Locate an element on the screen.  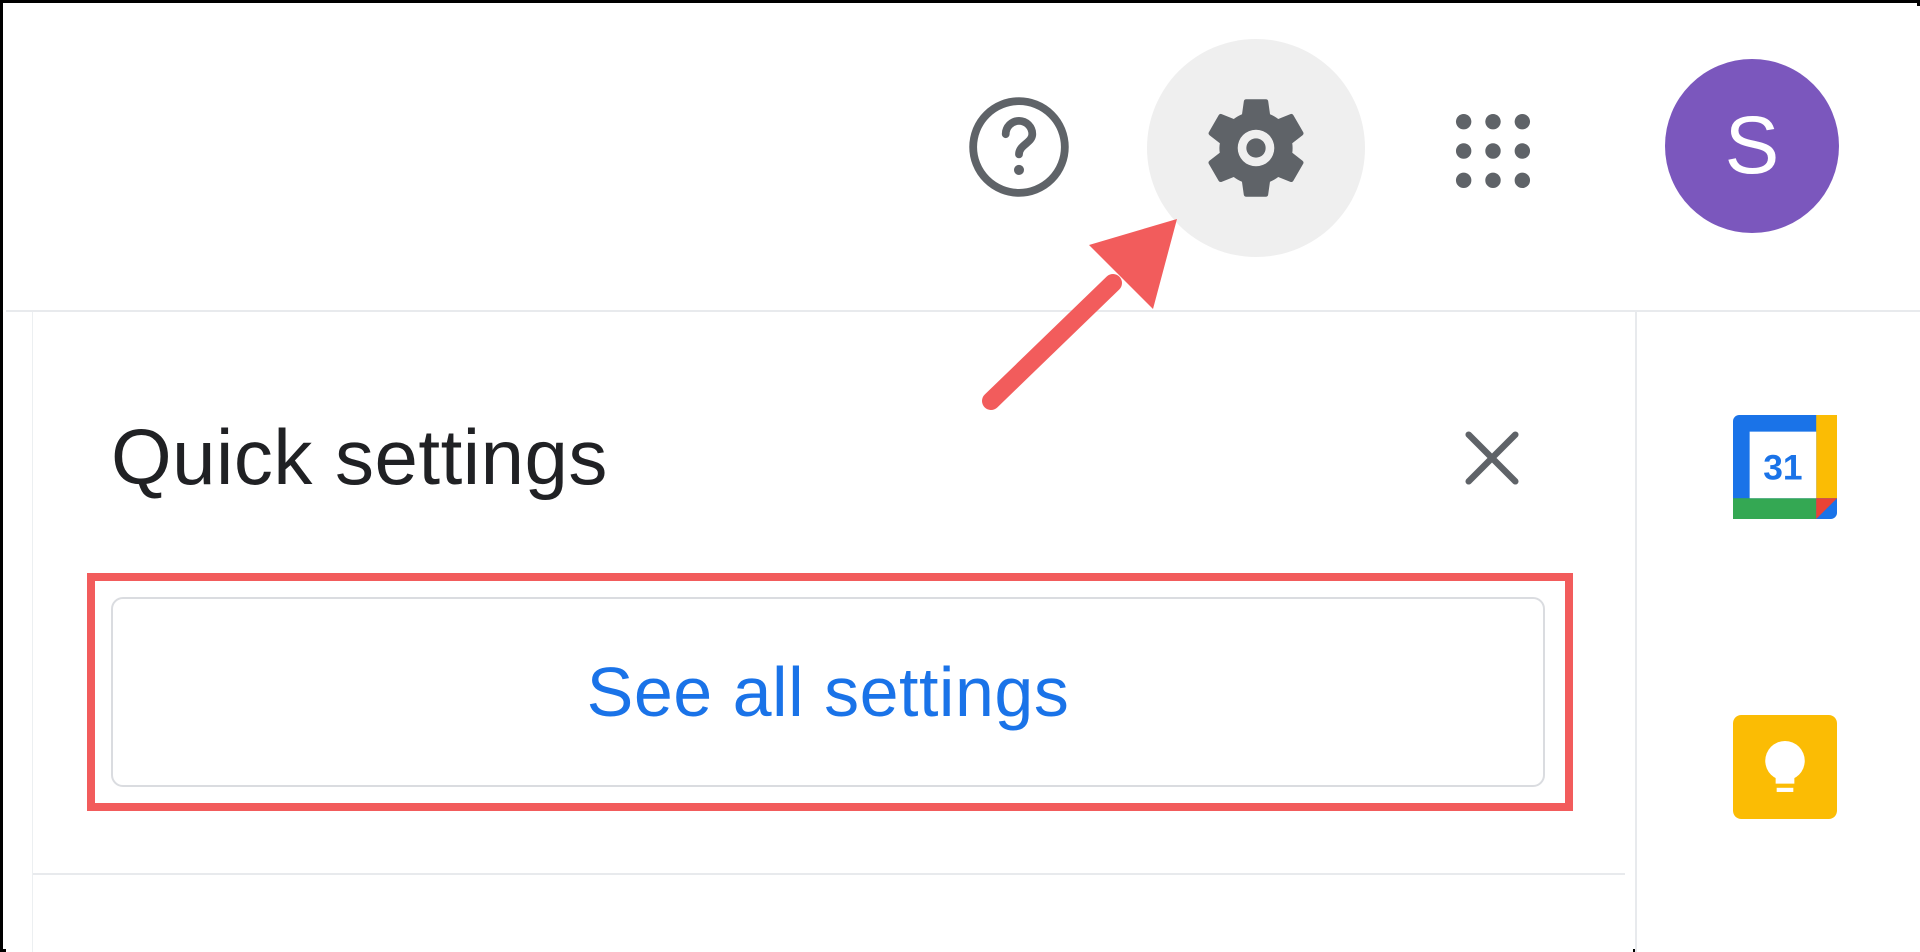
calendar-date-text: 31 is located at coordinates (1782, 467).